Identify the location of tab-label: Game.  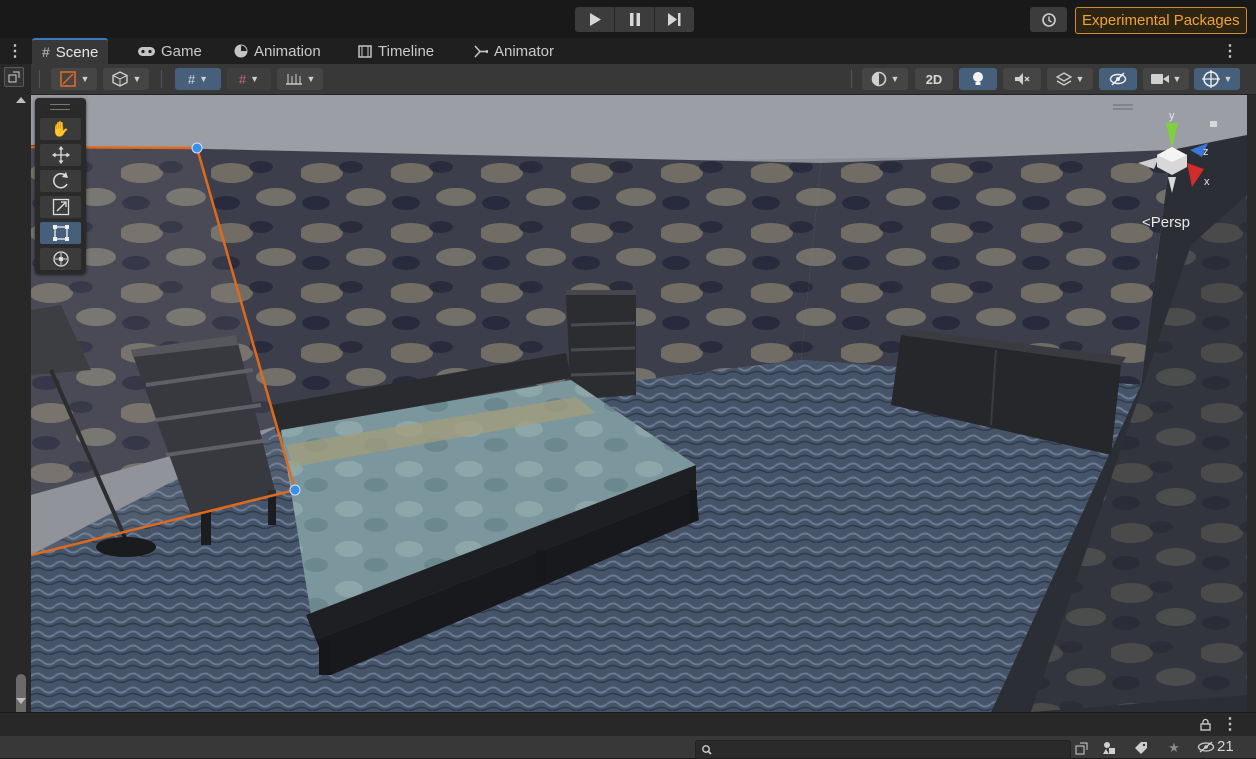
(181, 51).